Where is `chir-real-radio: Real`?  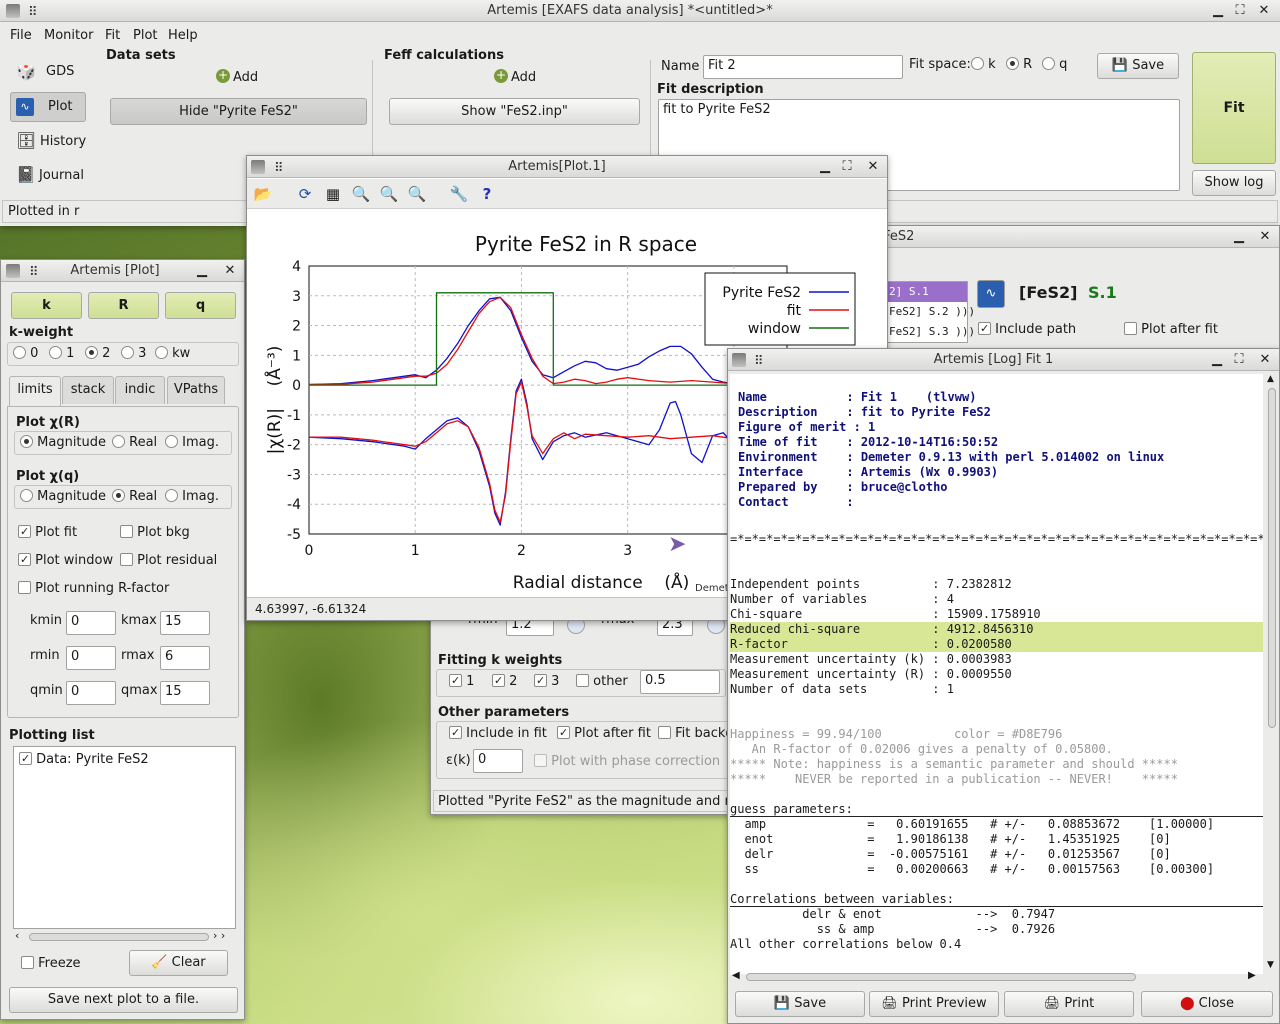
chir-real-radio: Real is located at coordinates (134, 442).